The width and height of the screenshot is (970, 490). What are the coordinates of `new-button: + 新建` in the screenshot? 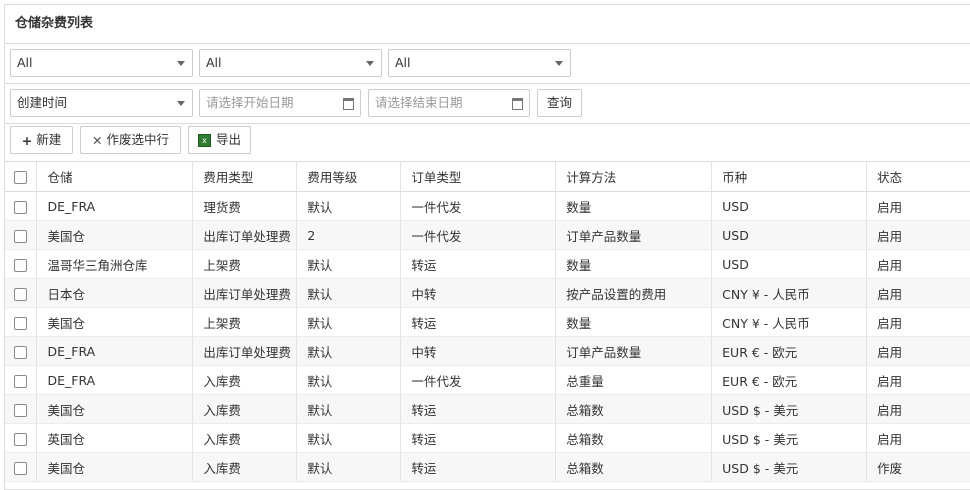 It's located at (41, 140).